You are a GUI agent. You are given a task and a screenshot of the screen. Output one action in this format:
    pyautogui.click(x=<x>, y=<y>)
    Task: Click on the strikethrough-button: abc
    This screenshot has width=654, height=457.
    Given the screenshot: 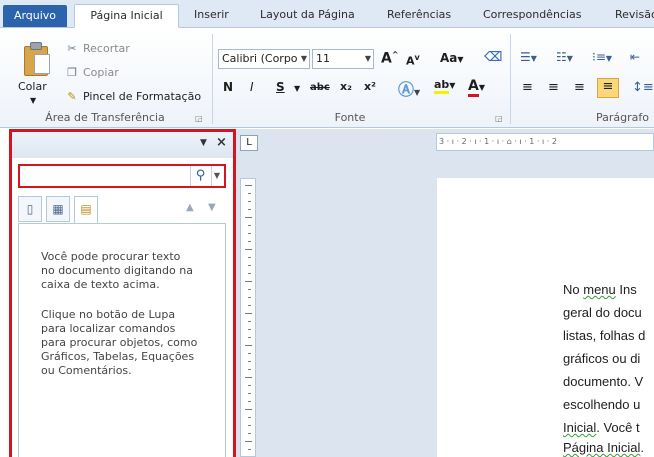 What is the action you would take?
    pyautogui.click(x=320, y=87)
    